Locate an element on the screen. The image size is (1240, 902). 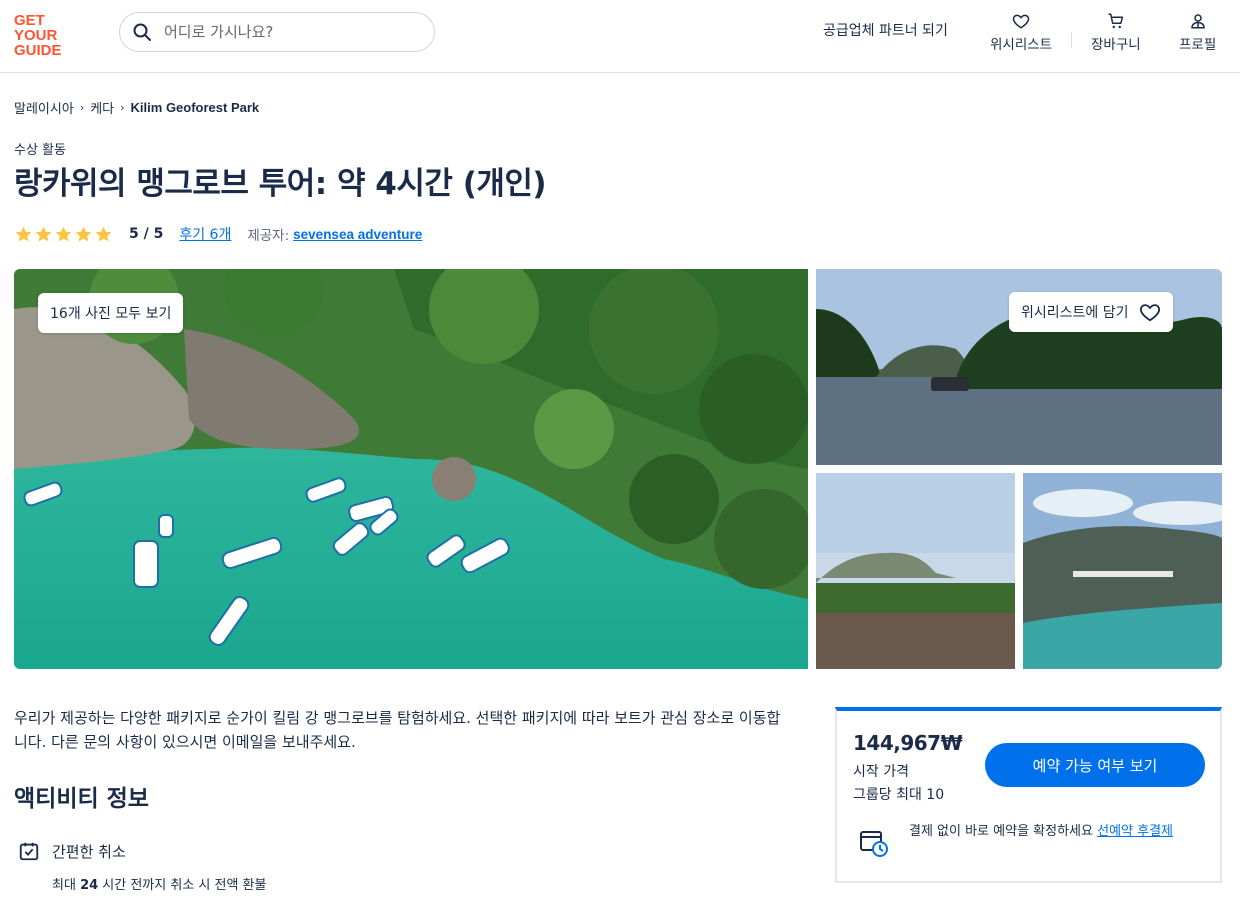
calendar-check-icon is located at coordinates (29, 851).